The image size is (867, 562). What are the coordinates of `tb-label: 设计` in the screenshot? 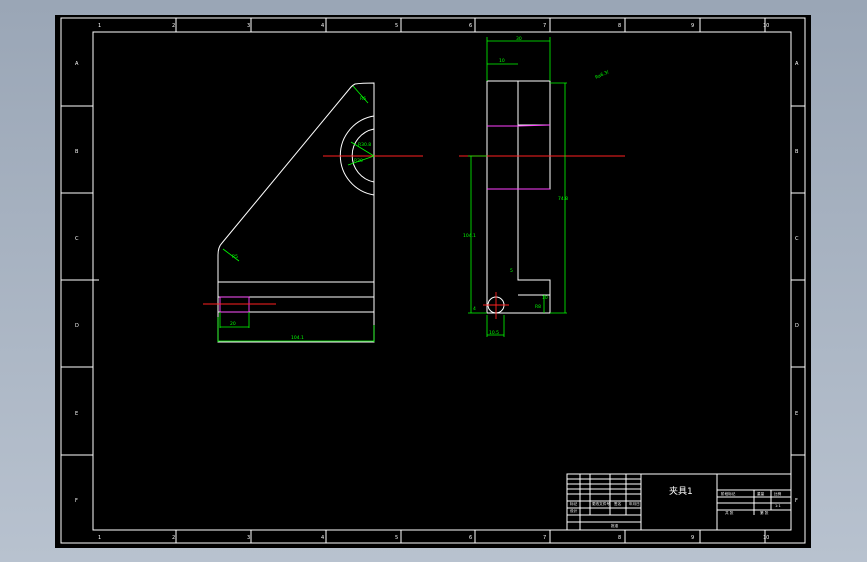 It's located at (574, 510).